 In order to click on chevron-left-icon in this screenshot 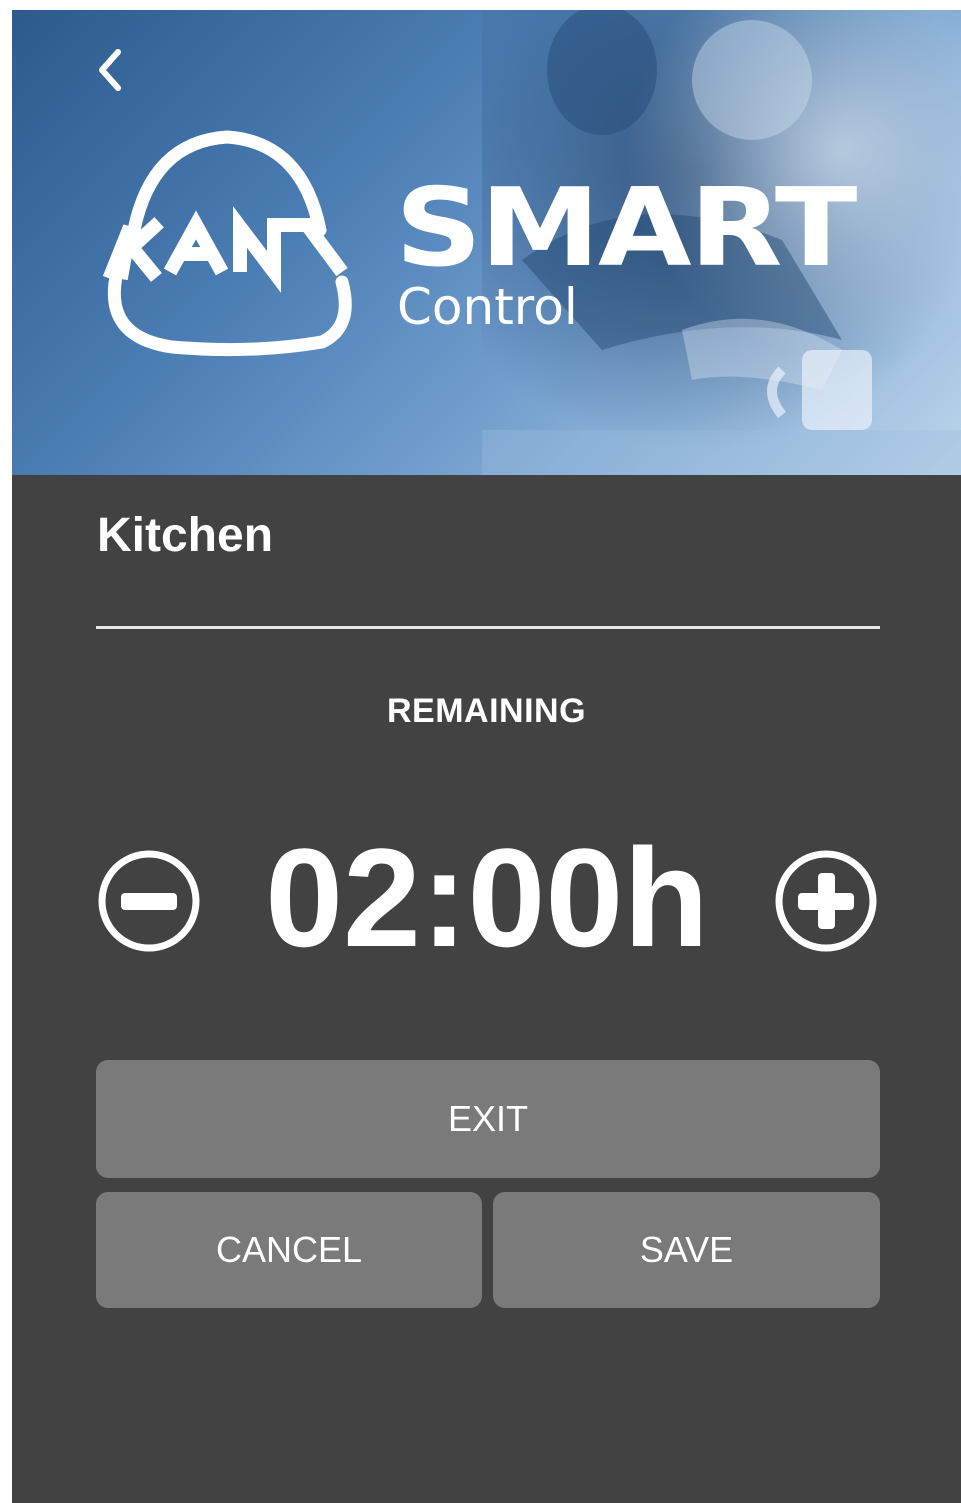, I will do `click(110, 70)`.